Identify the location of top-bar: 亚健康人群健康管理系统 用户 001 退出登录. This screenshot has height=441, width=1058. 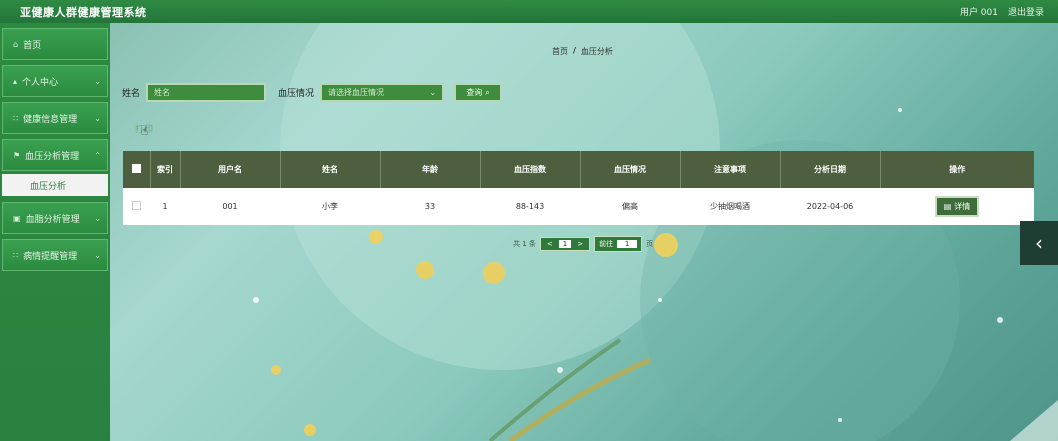
(529, 11).